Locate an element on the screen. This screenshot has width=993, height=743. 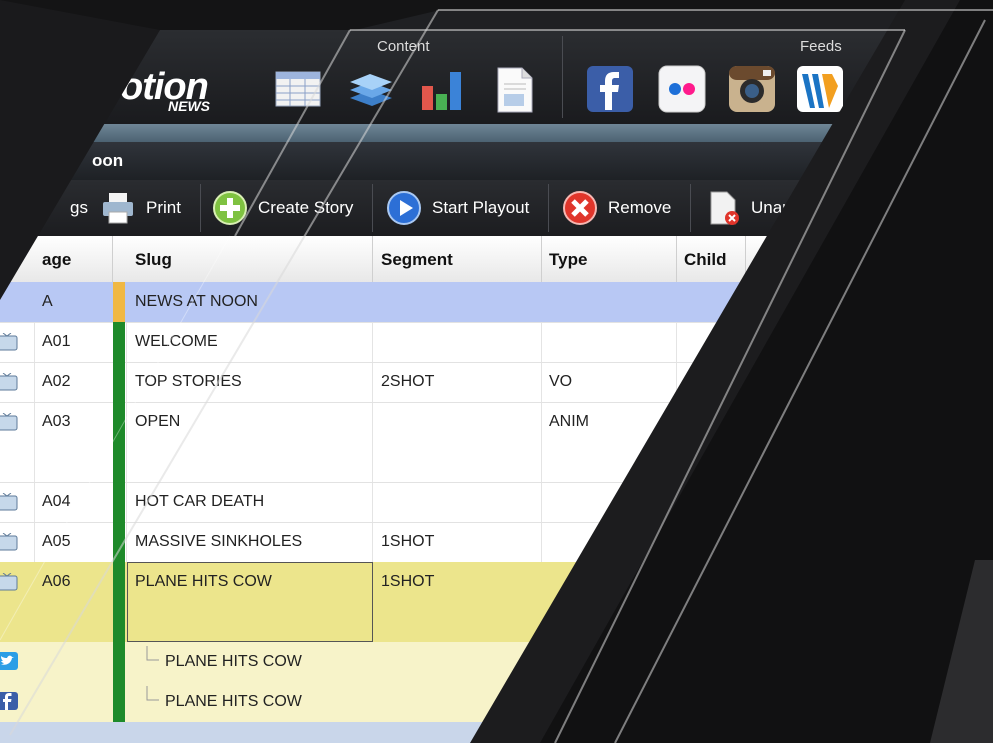
cell-page: A02 is located at coordinates (56, 381).